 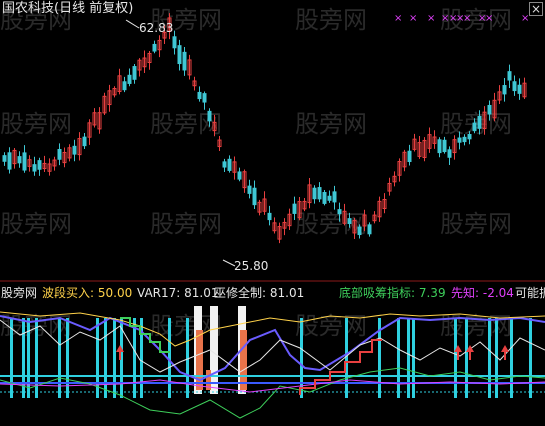 What do you see at coordinates (392, 293) in the screenshot?
I see `indicator-label-dibu: 底部吸筹指标: 7.39` at bounding box center [392, 293].